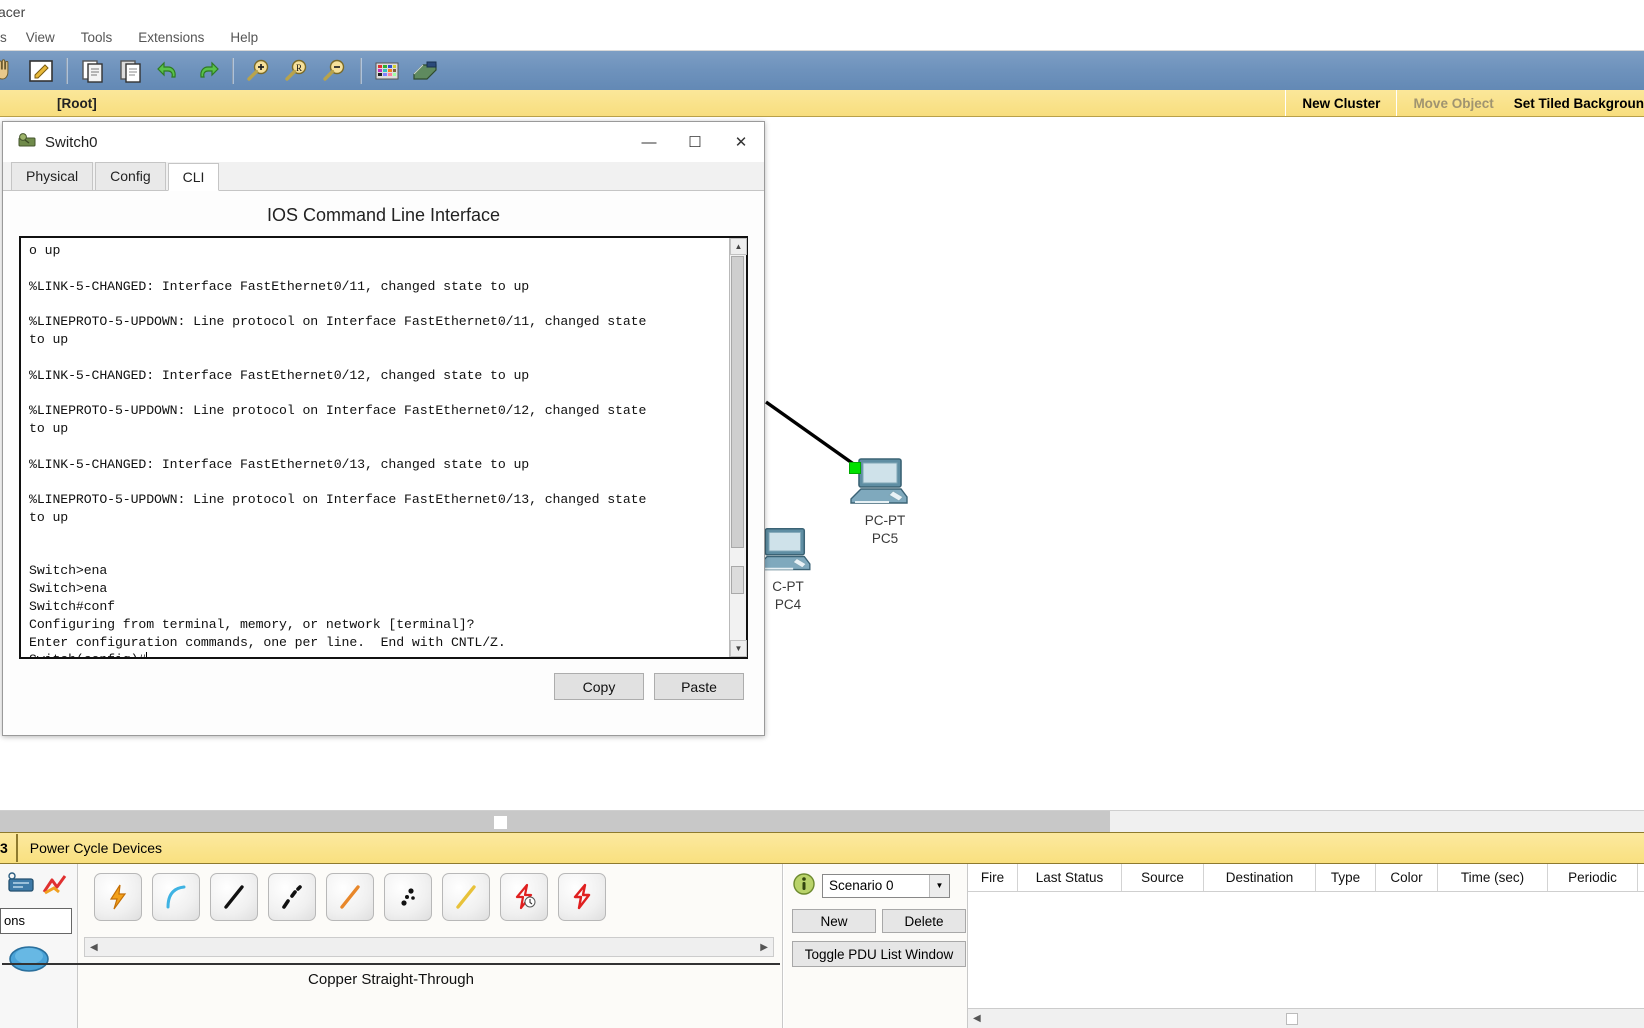 Image resolution: width=1644 pixels, height=1028 pixels. Describe the element at coordinates (171, 37) in the screenshot. I see `menu-item-extensions: Extensions` at that location.